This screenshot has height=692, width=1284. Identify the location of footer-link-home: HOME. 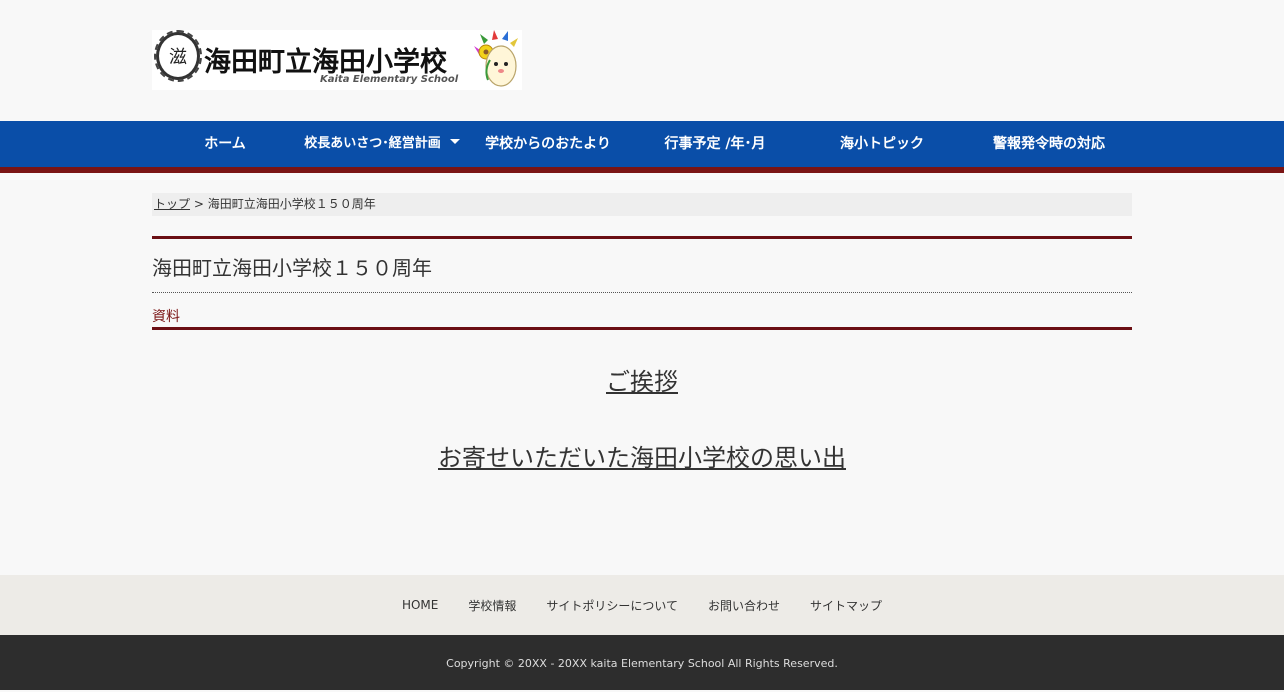
(420, 605).